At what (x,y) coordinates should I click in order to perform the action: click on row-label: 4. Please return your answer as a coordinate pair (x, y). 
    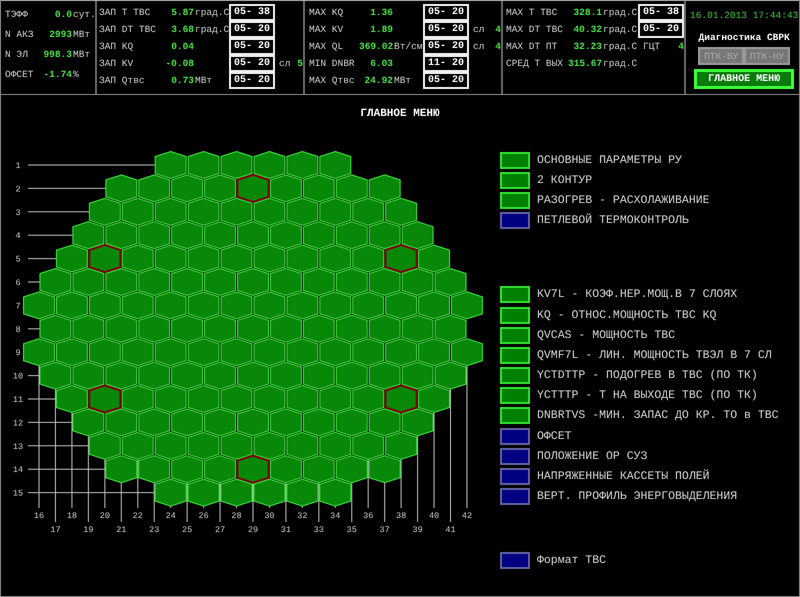
    Looking at the image, I should click on (18, 236).